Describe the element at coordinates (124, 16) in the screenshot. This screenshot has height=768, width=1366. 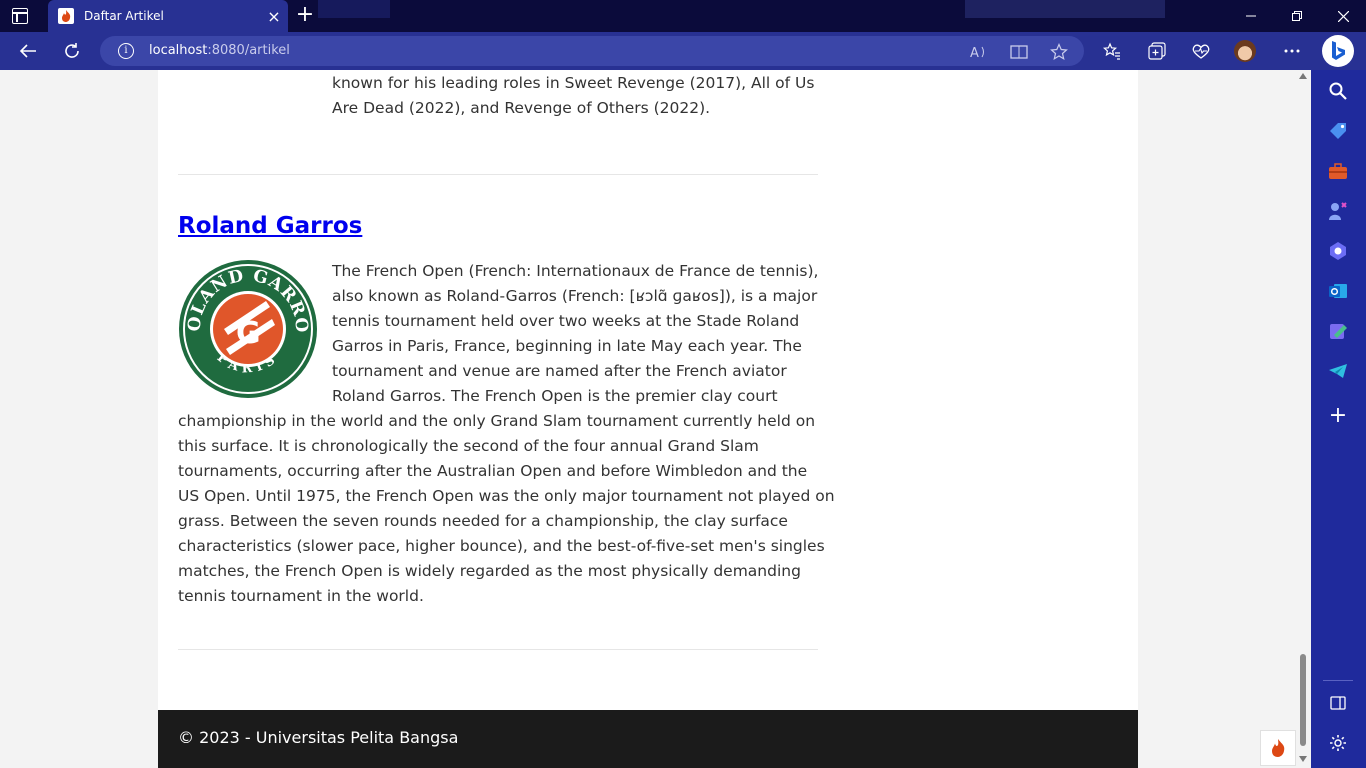
I see `tab-title: Daftar Artikel` at that location.